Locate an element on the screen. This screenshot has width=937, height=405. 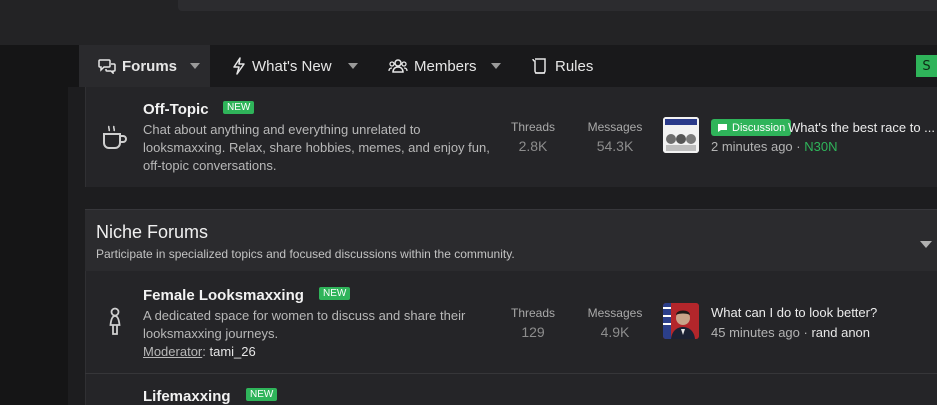
latest-thread-title: What can I do to look better? is located at coordinates (794, 312).